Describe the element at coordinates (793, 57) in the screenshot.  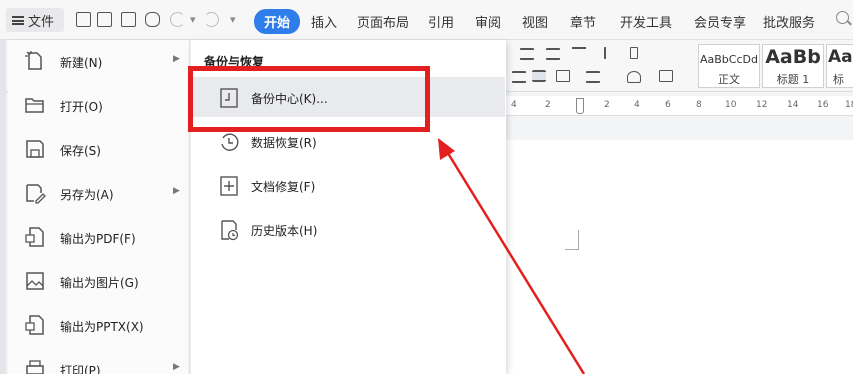
I see `style-sample: AaBb` at that location.